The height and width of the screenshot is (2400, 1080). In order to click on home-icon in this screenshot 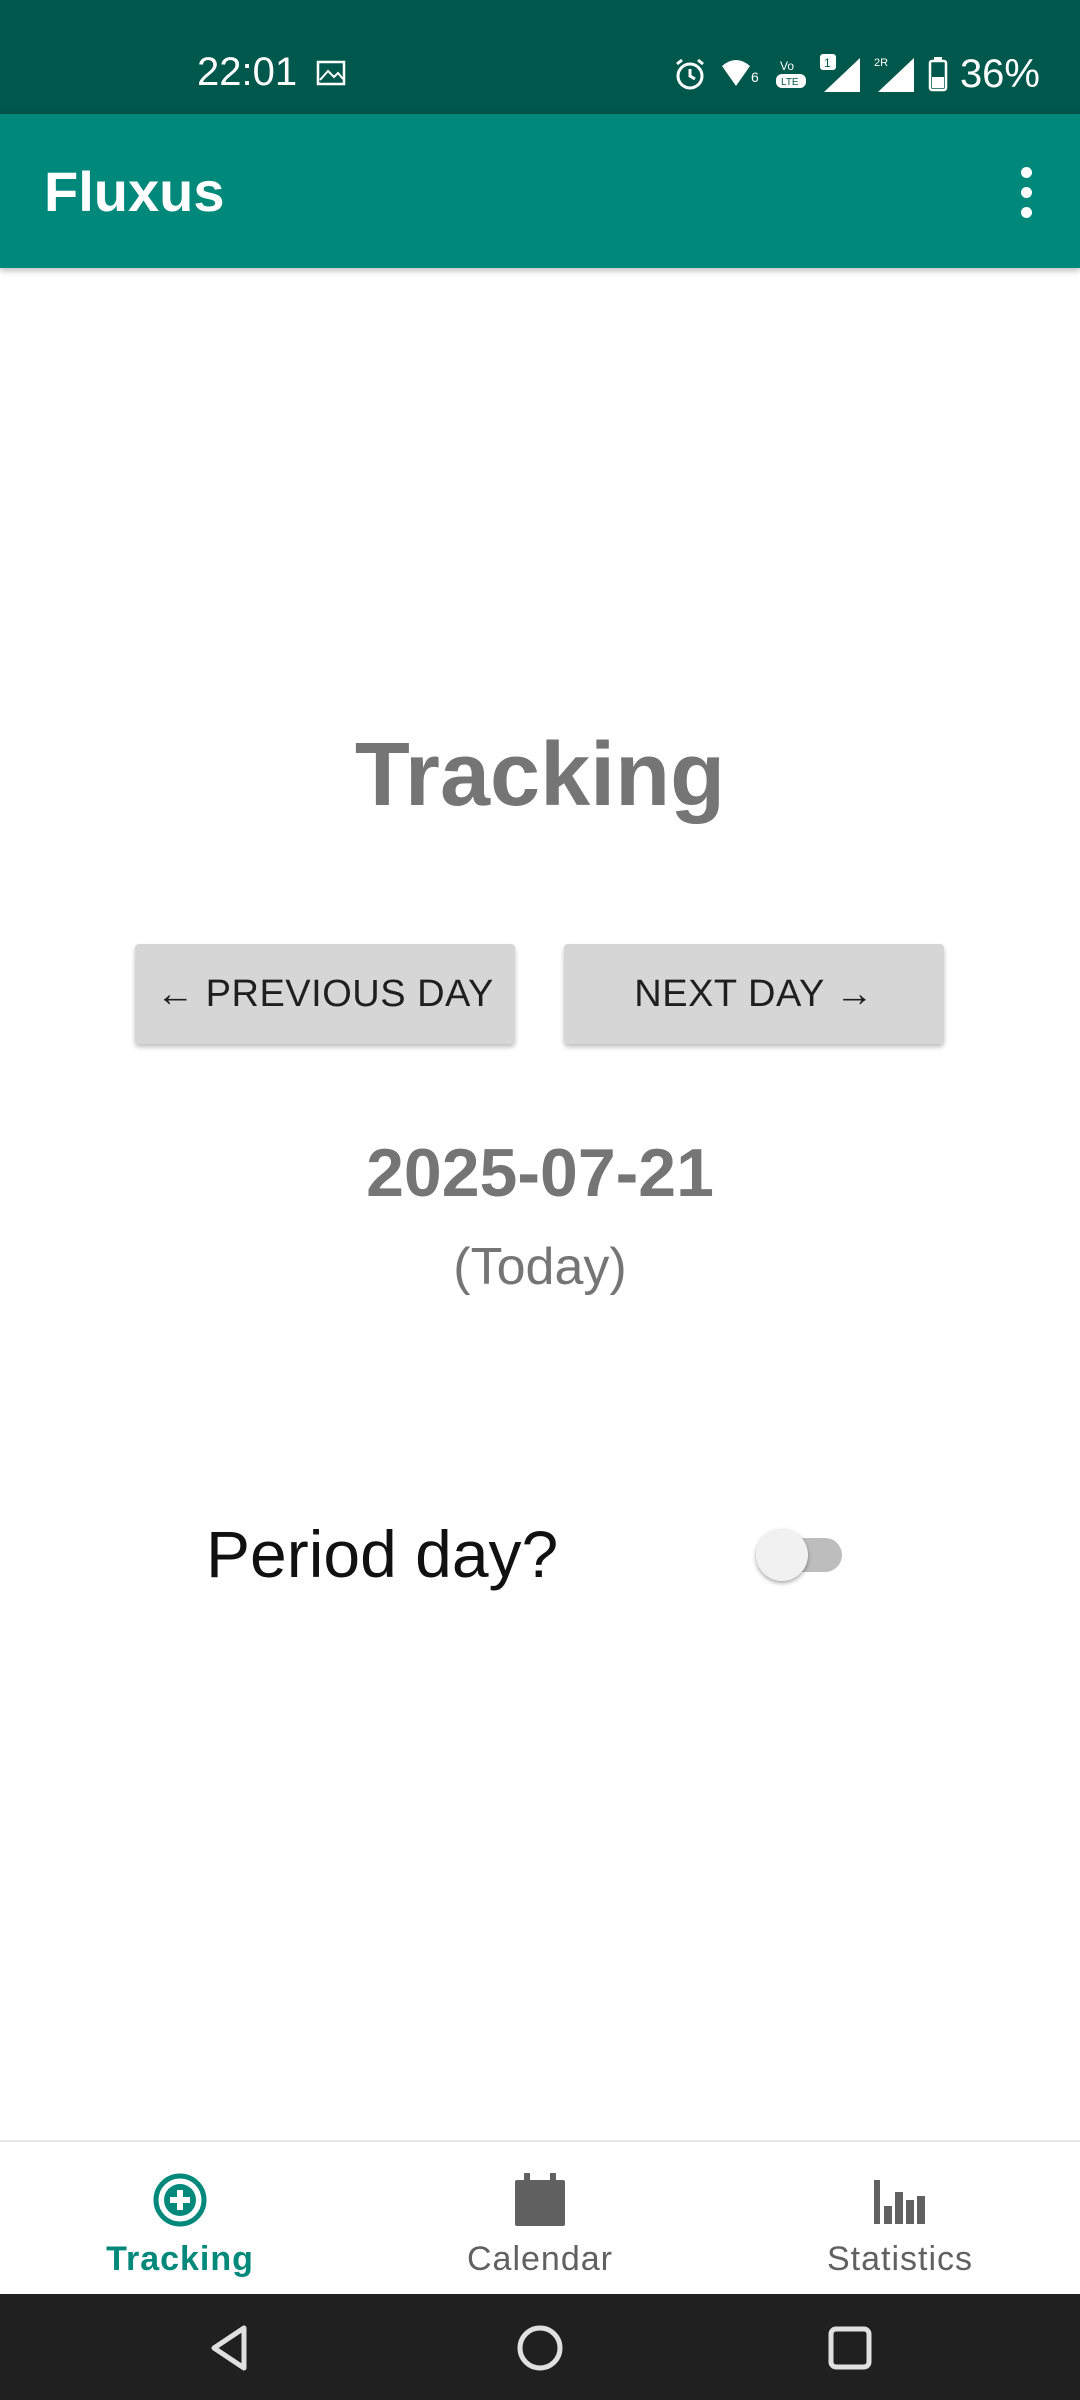, I will do `click(540, 2348)`.